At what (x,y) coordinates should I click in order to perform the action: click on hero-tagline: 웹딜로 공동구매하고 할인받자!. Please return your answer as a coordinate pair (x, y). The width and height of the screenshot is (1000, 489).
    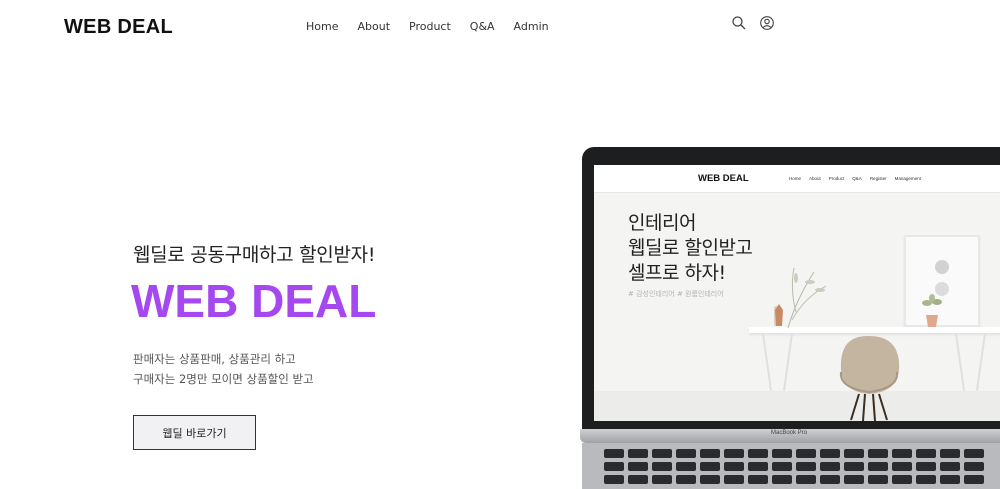
    Looking at the image, I should click on (254, 255).